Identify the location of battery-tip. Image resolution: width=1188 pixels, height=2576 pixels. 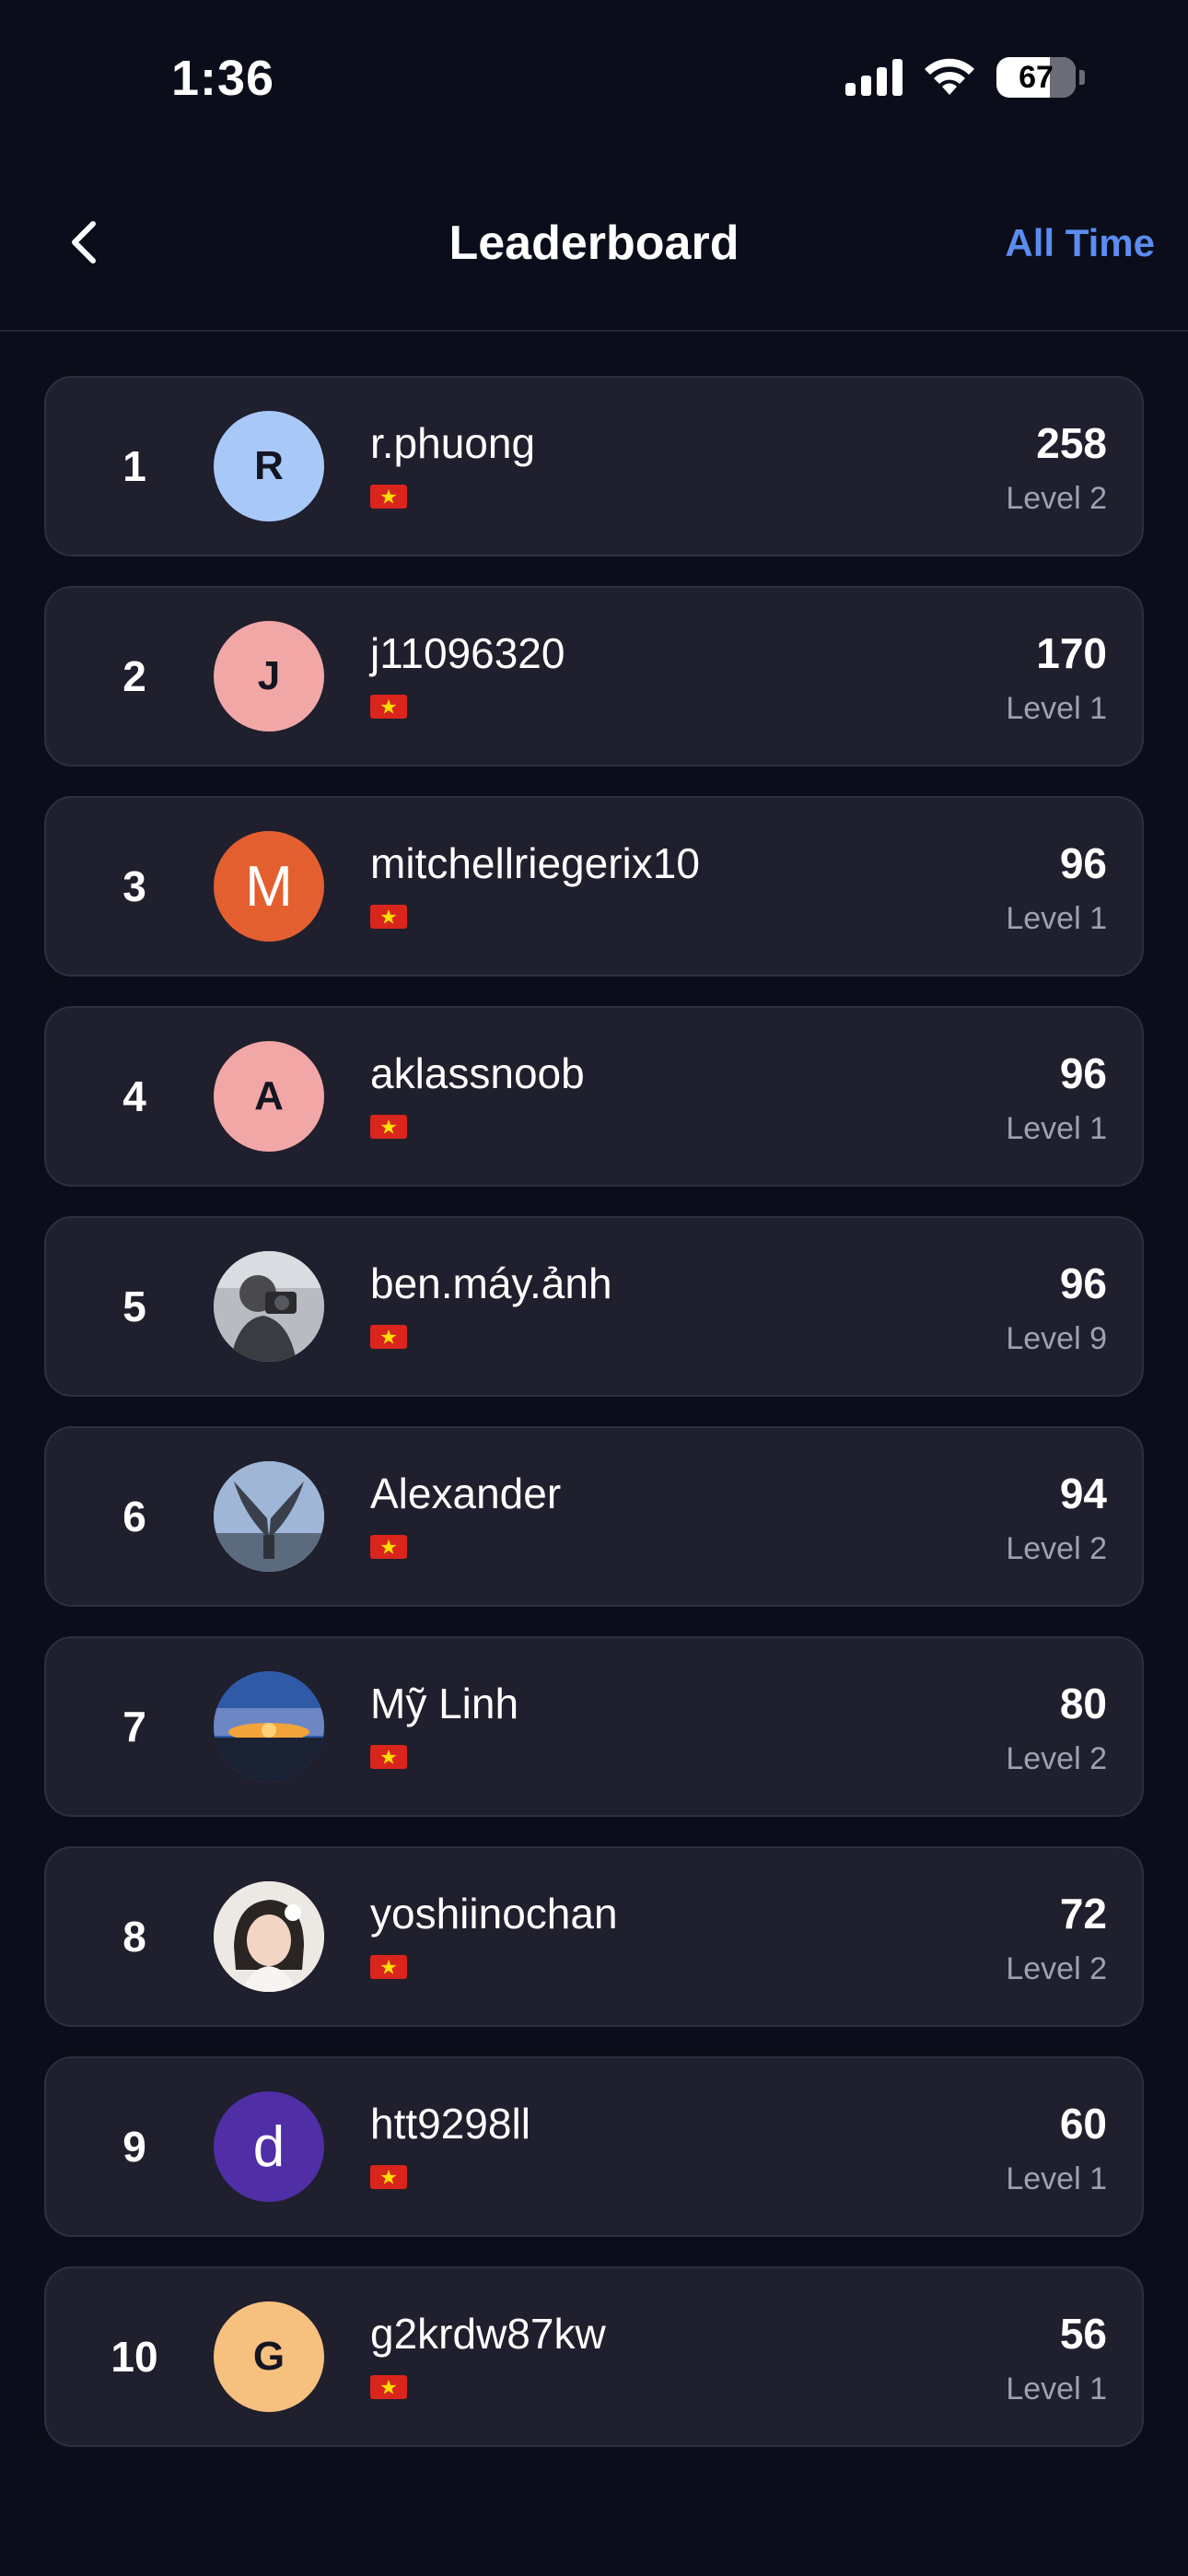
(1082, 77).